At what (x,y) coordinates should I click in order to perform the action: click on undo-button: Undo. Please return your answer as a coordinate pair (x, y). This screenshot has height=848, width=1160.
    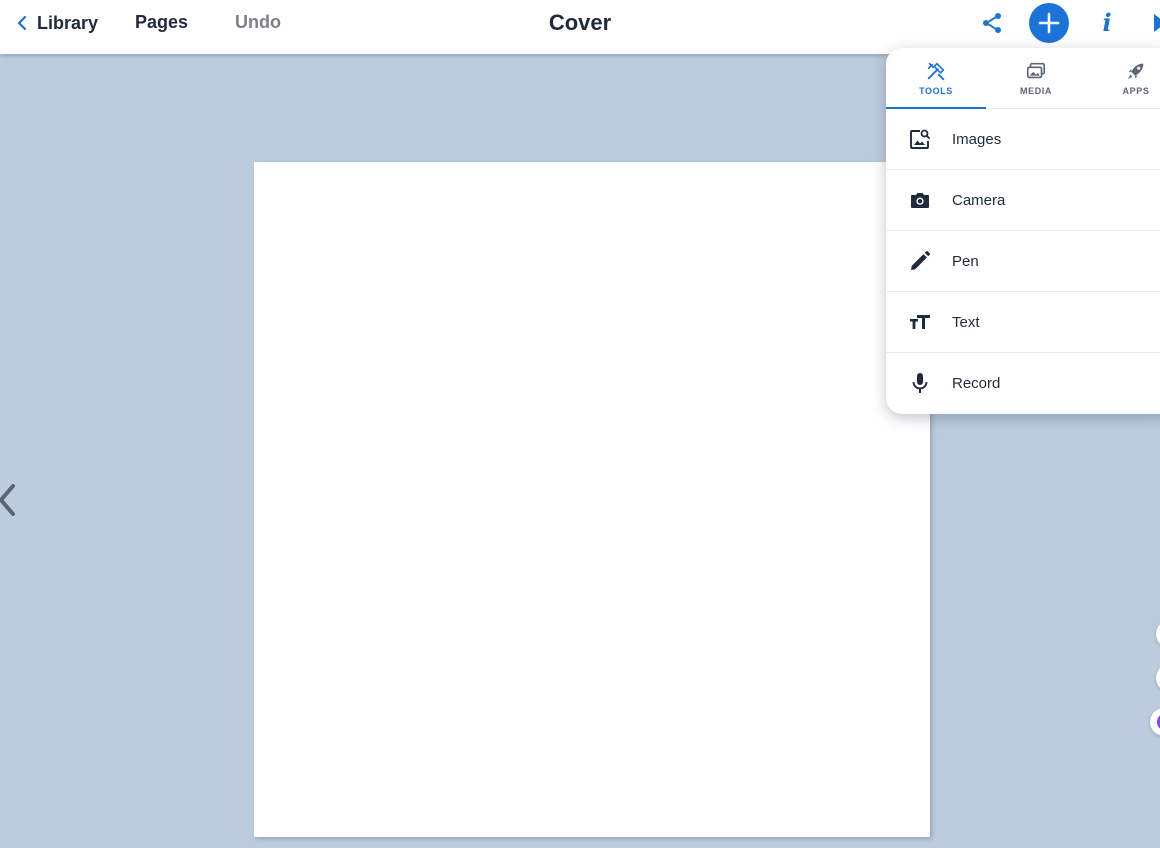
    Looking at the image, I should click on (258, 22).